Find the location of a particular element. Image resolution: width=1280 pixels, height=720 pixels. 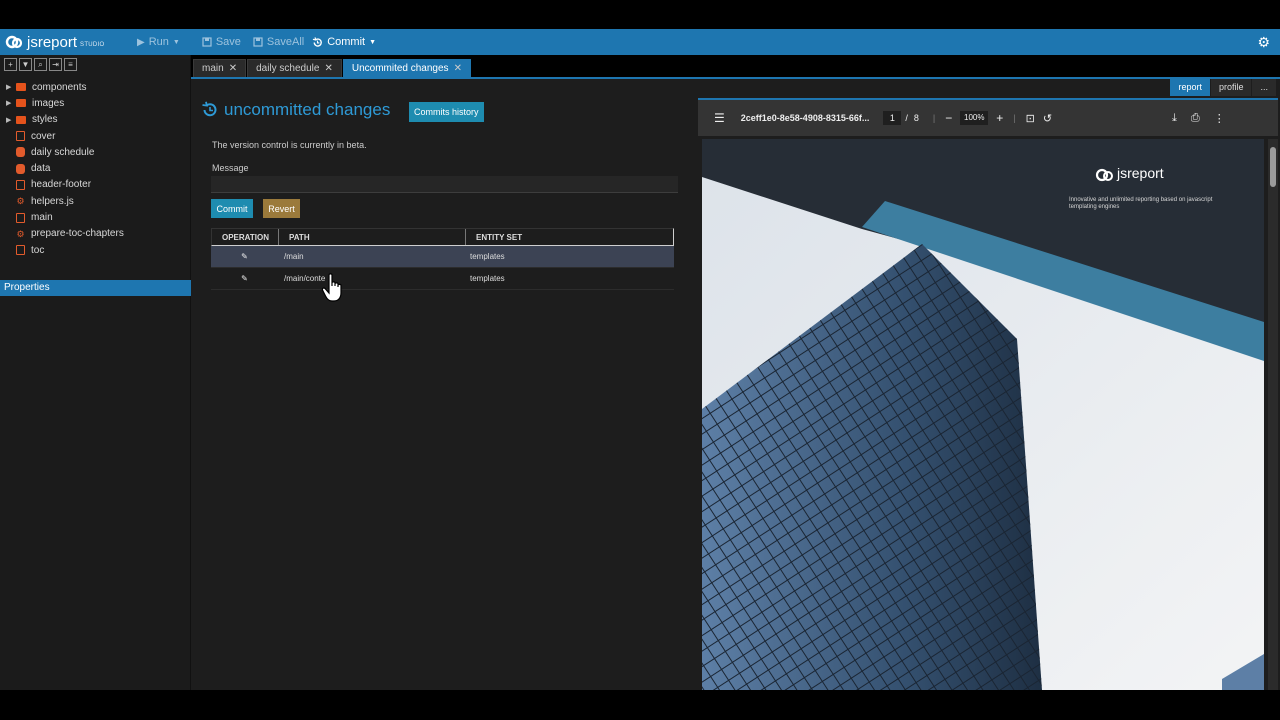

brand-name: jsreport is located at coordinates (52, 42).